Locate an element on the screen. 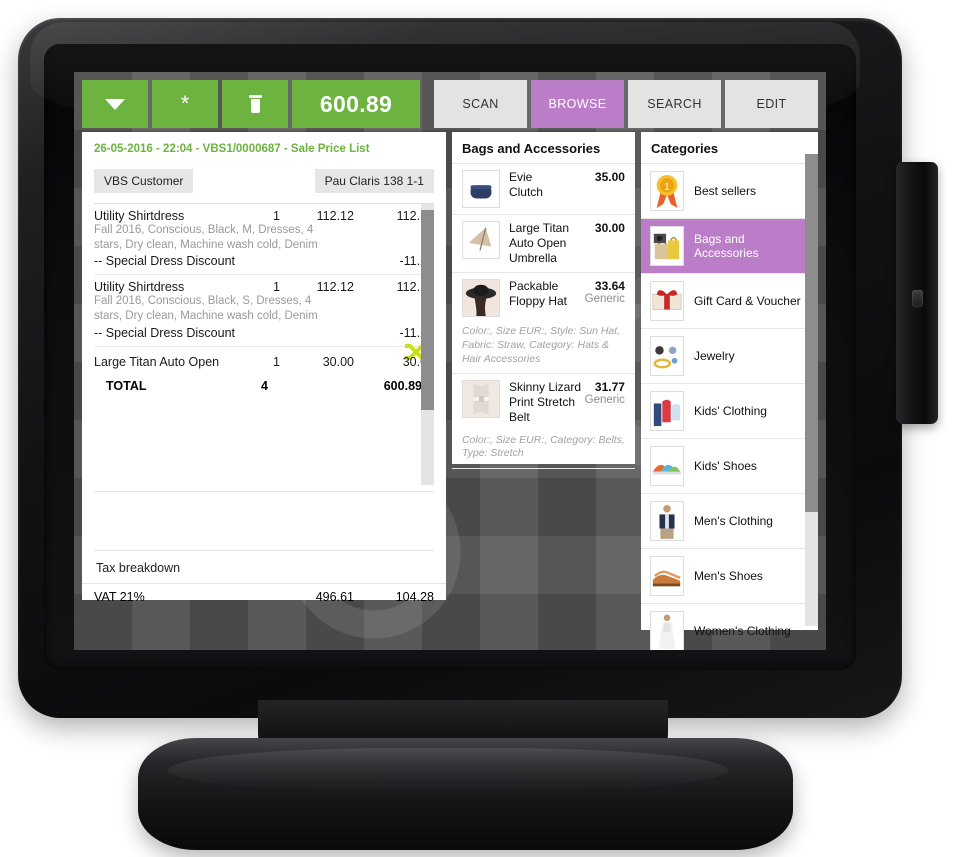  tax-amount: 104.28 is located at coordinates (414, 597).